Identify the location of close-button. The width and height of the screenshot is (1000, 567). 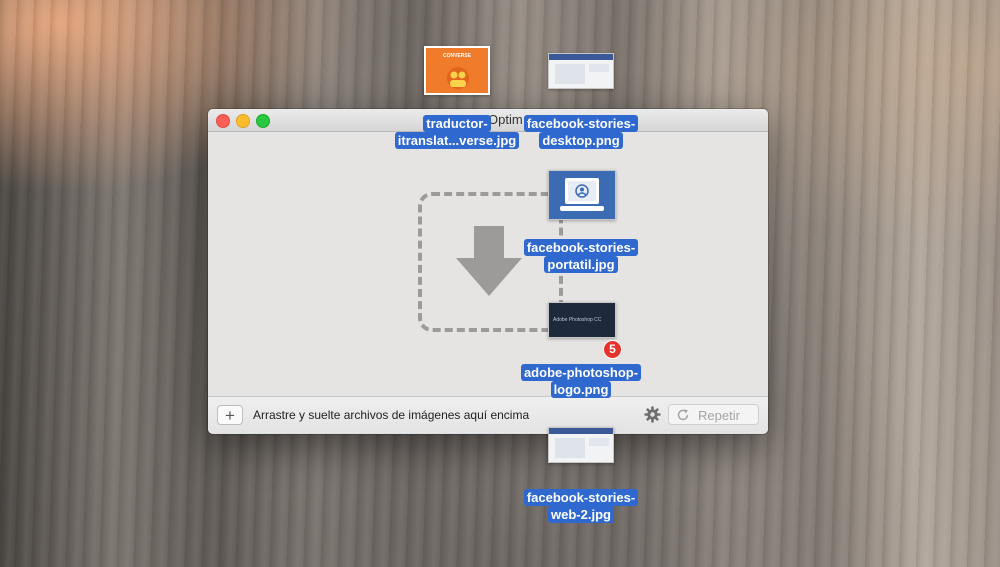
(223, 121).